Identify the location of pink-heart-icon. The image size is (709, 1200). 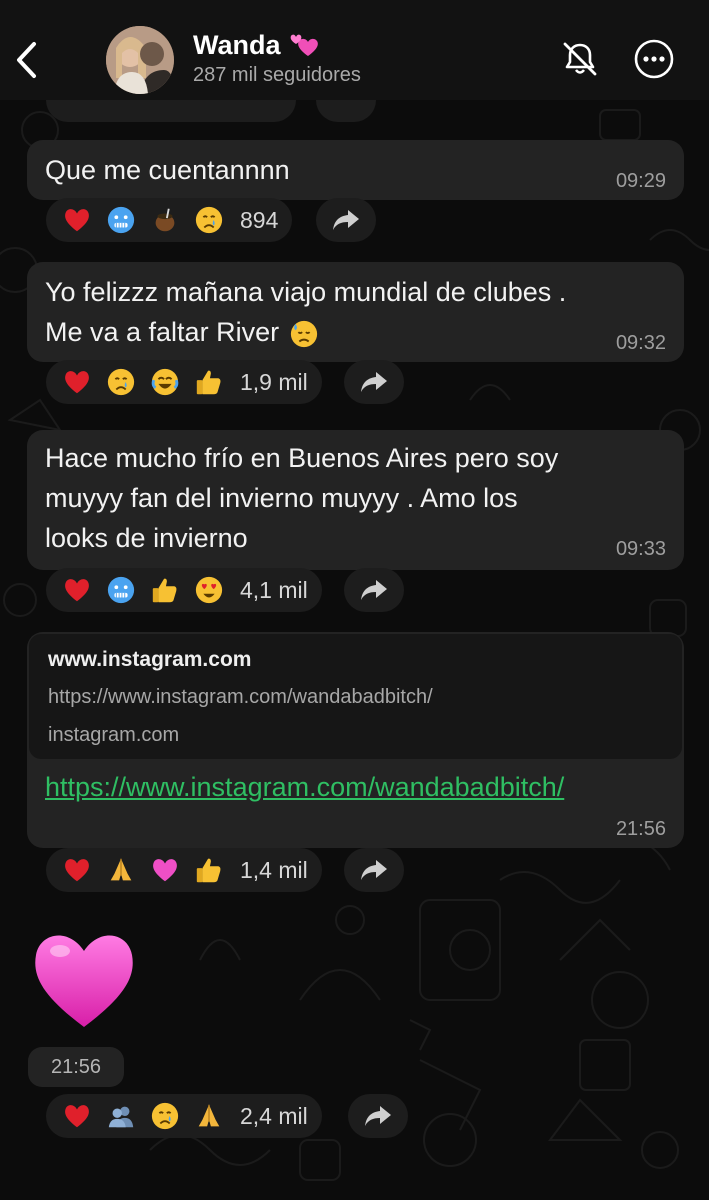
(165, 870).